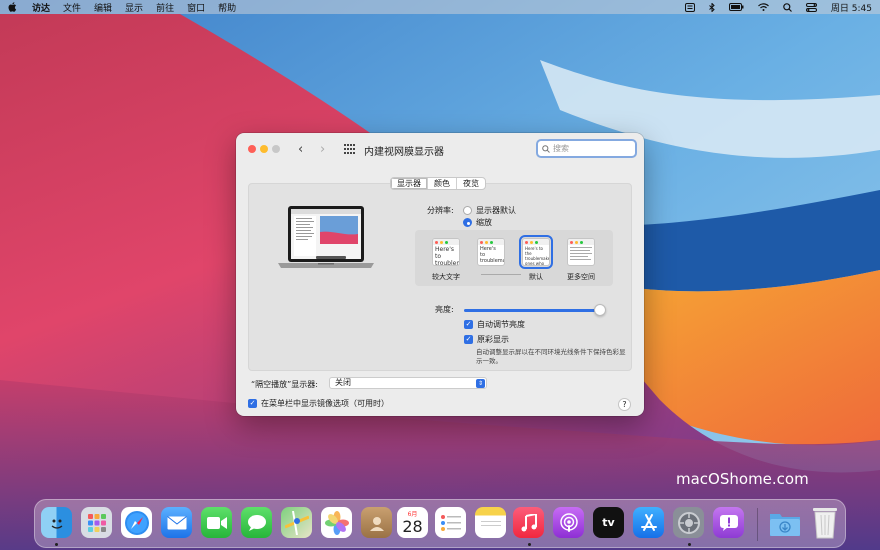  I want to click on tab-bar: 显示器 颜色 夜览, so click(438, 183).